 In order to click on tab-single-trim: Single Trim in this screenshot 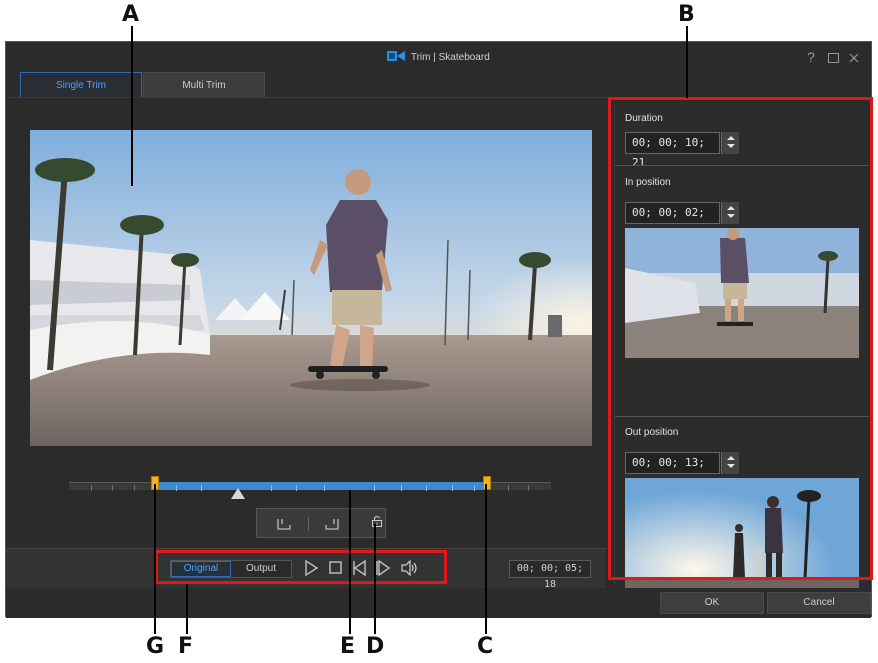, I will do `click(81, 85)`.